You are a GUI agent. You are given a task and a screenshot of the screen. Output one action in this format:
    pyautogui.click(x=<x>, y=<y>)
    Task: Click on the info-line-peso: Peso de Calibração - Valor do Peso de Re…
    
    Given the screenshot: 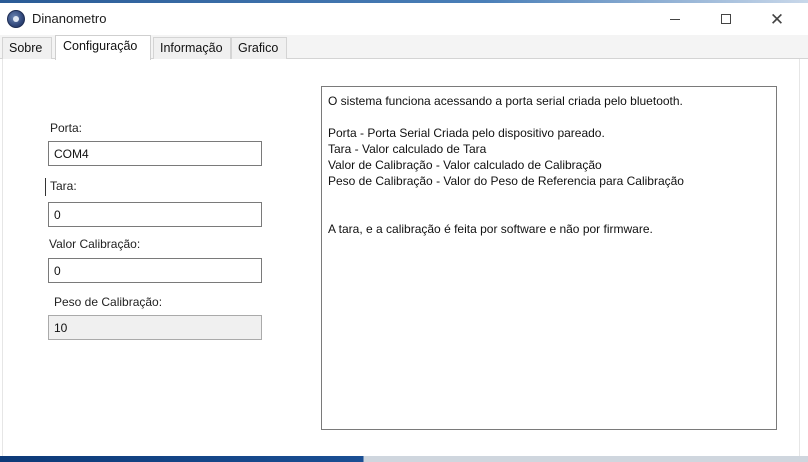 What is the action you would take?
    pyautogui.click(x=506, y=181)
    